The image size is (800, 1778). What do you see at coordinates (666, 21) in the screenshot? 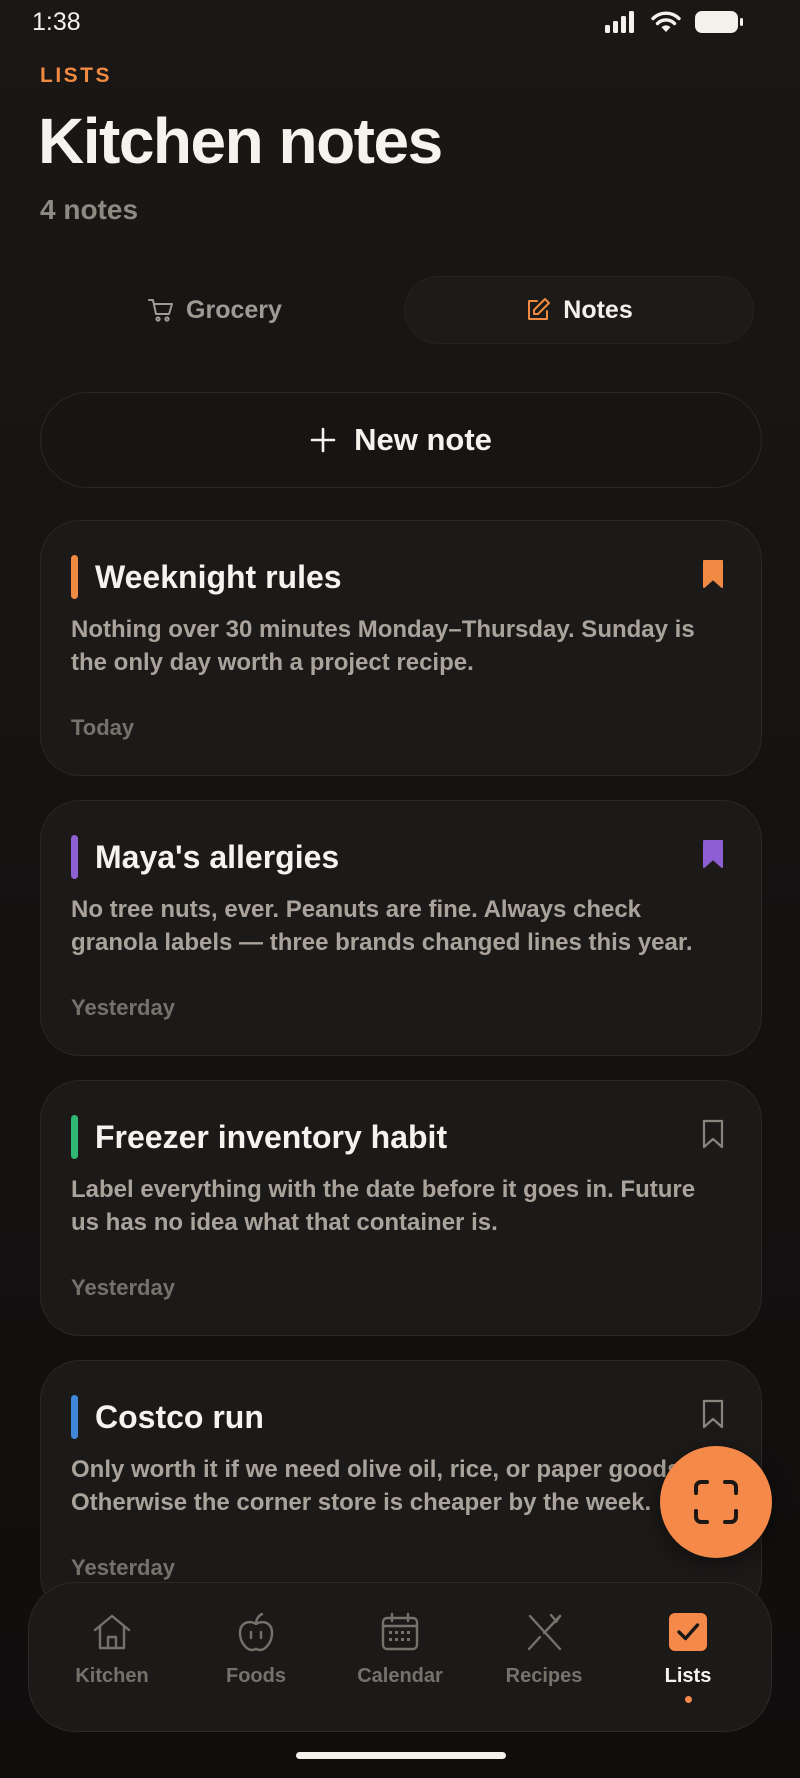
I see `wifi-icon` at bounding box center [666, 21].